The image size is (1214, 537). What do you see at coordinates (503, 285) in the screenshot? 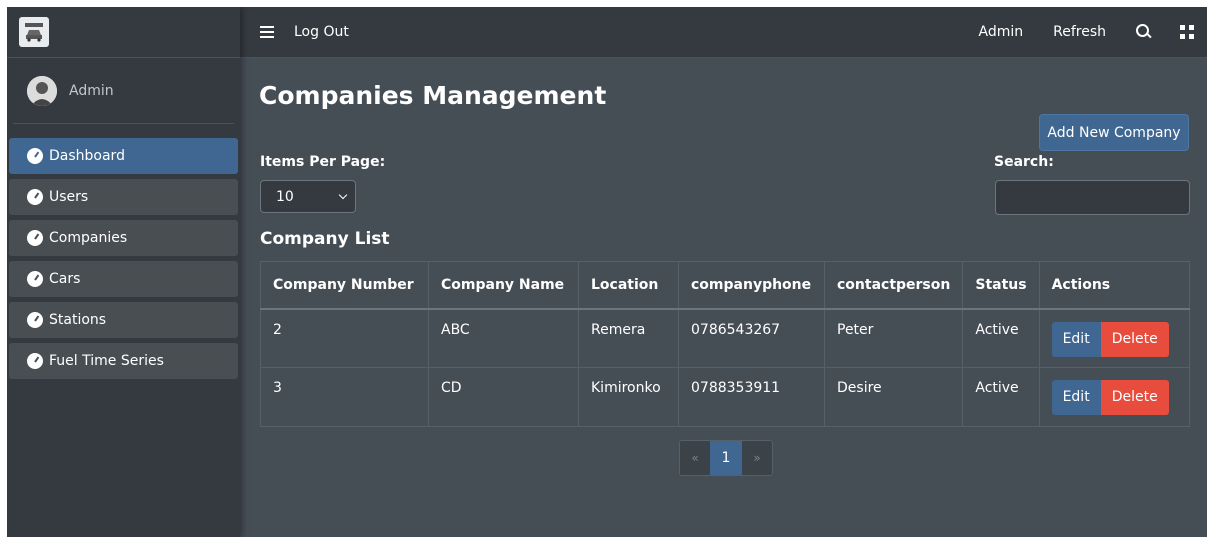
I see `column-header: Company Name` at bounding box center [503, 285].